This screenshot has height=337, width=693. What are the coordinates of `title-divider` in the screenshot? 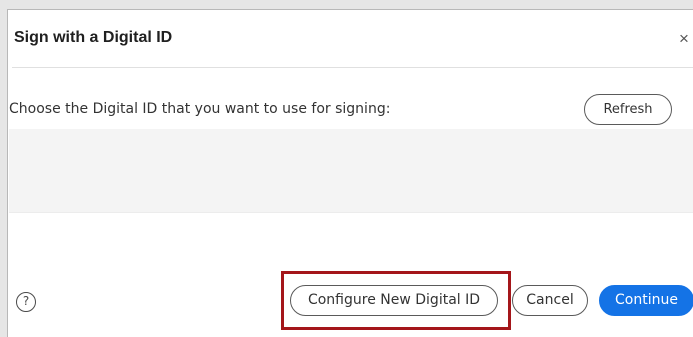 It's located at (352, 67).